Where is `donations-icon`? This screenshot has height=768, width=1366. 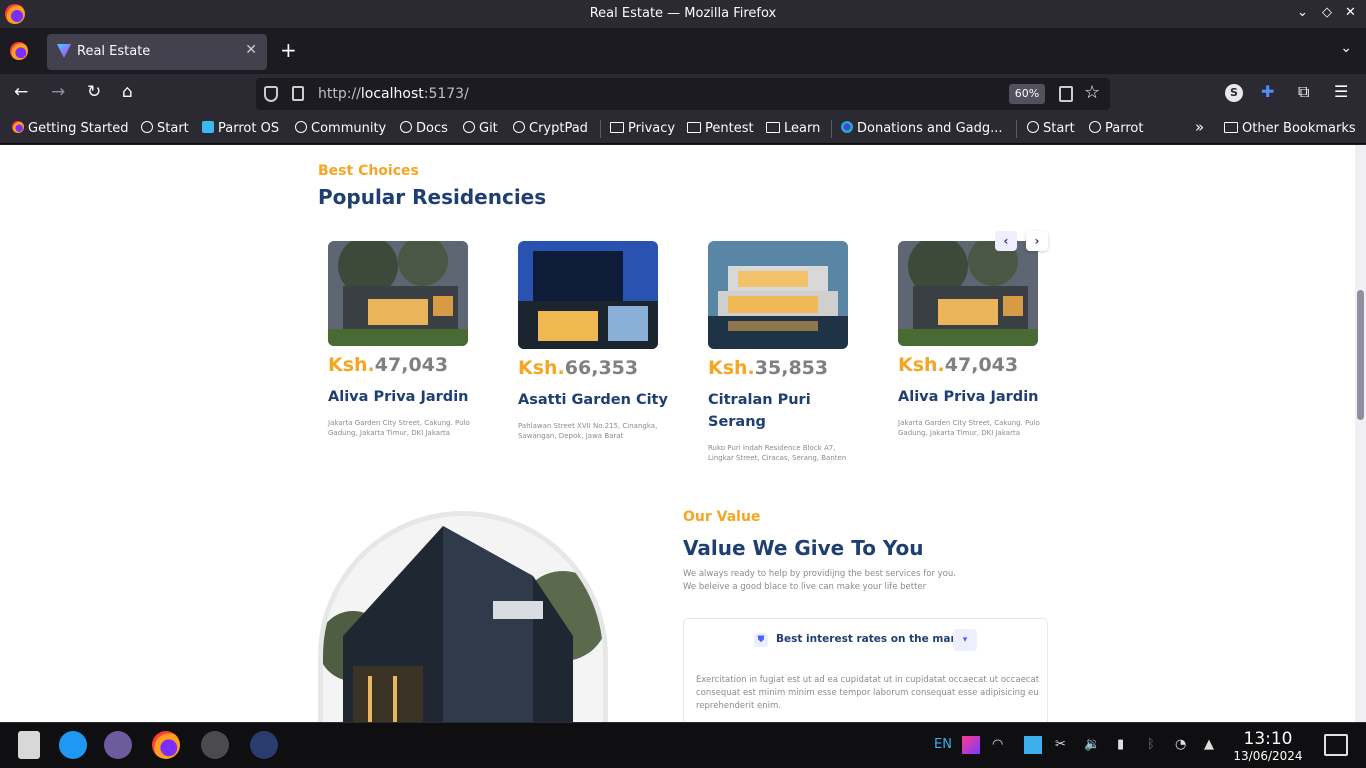
donations-icon is located at coordinates (847, 127).